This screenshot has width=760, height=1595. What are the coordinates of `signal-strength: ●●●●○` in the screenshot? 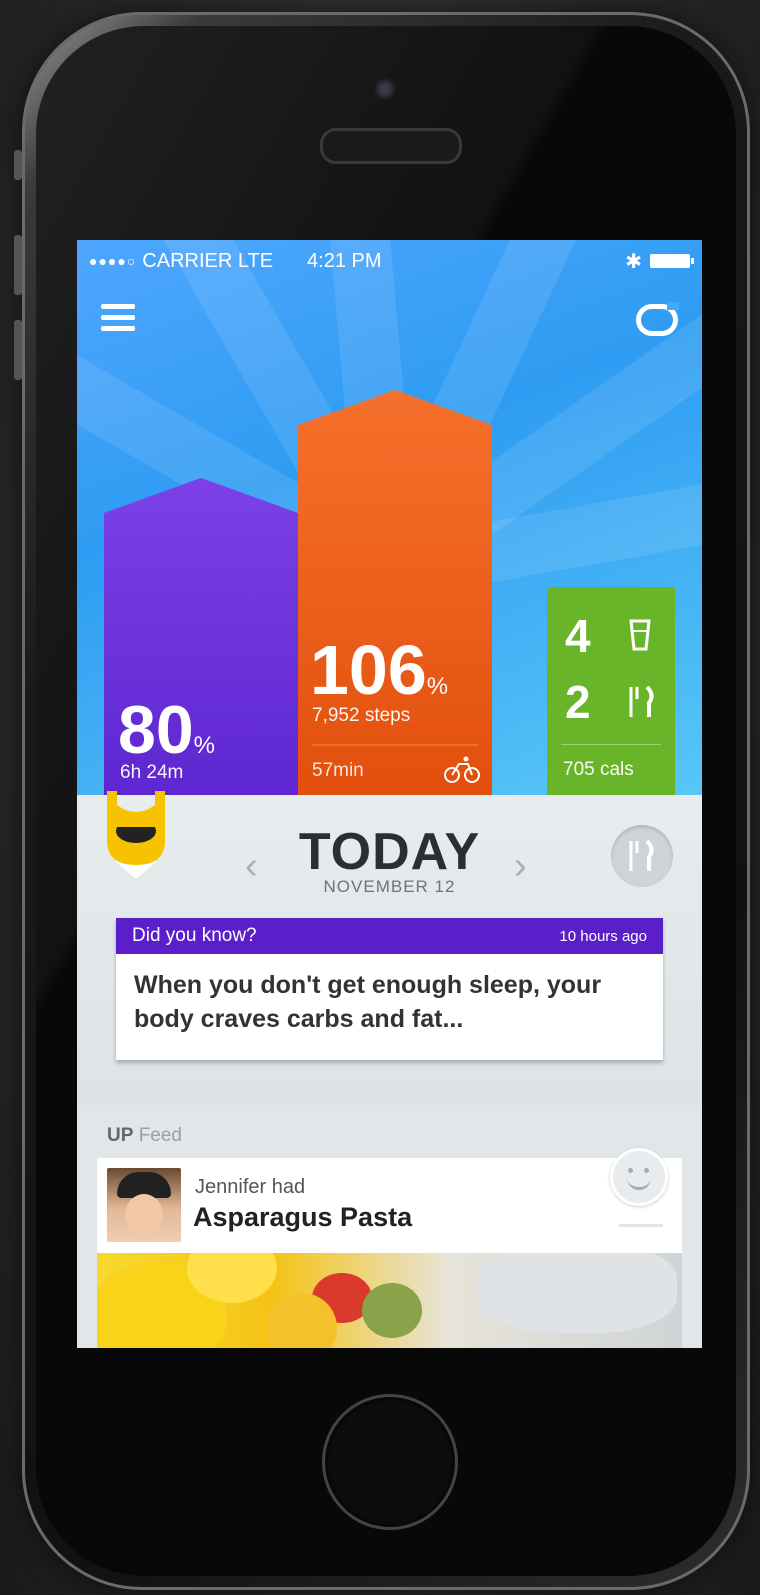 It's located at (113, 261).